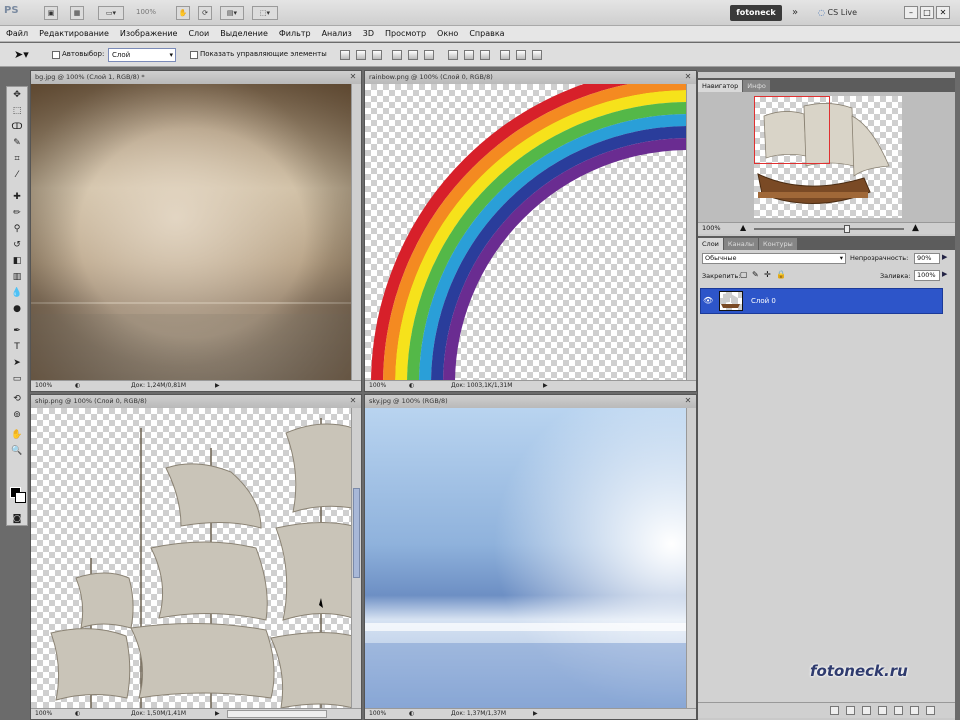 This screenshot has height=720, width=960. What do you see at coordinates (142, 55) in the screenshot?
I see `auto-select-dropdown: Слой ▾` at bounding box center [142, 55].